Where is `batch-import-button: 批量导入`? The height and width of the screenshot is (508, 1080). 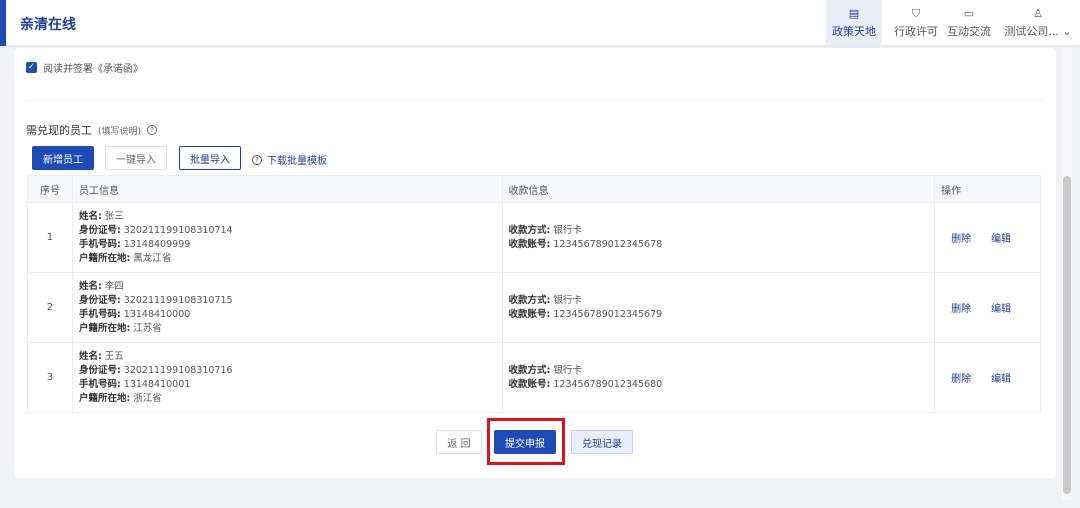 batch-import-button: 批量导入 is located at coordinates (210, 158).